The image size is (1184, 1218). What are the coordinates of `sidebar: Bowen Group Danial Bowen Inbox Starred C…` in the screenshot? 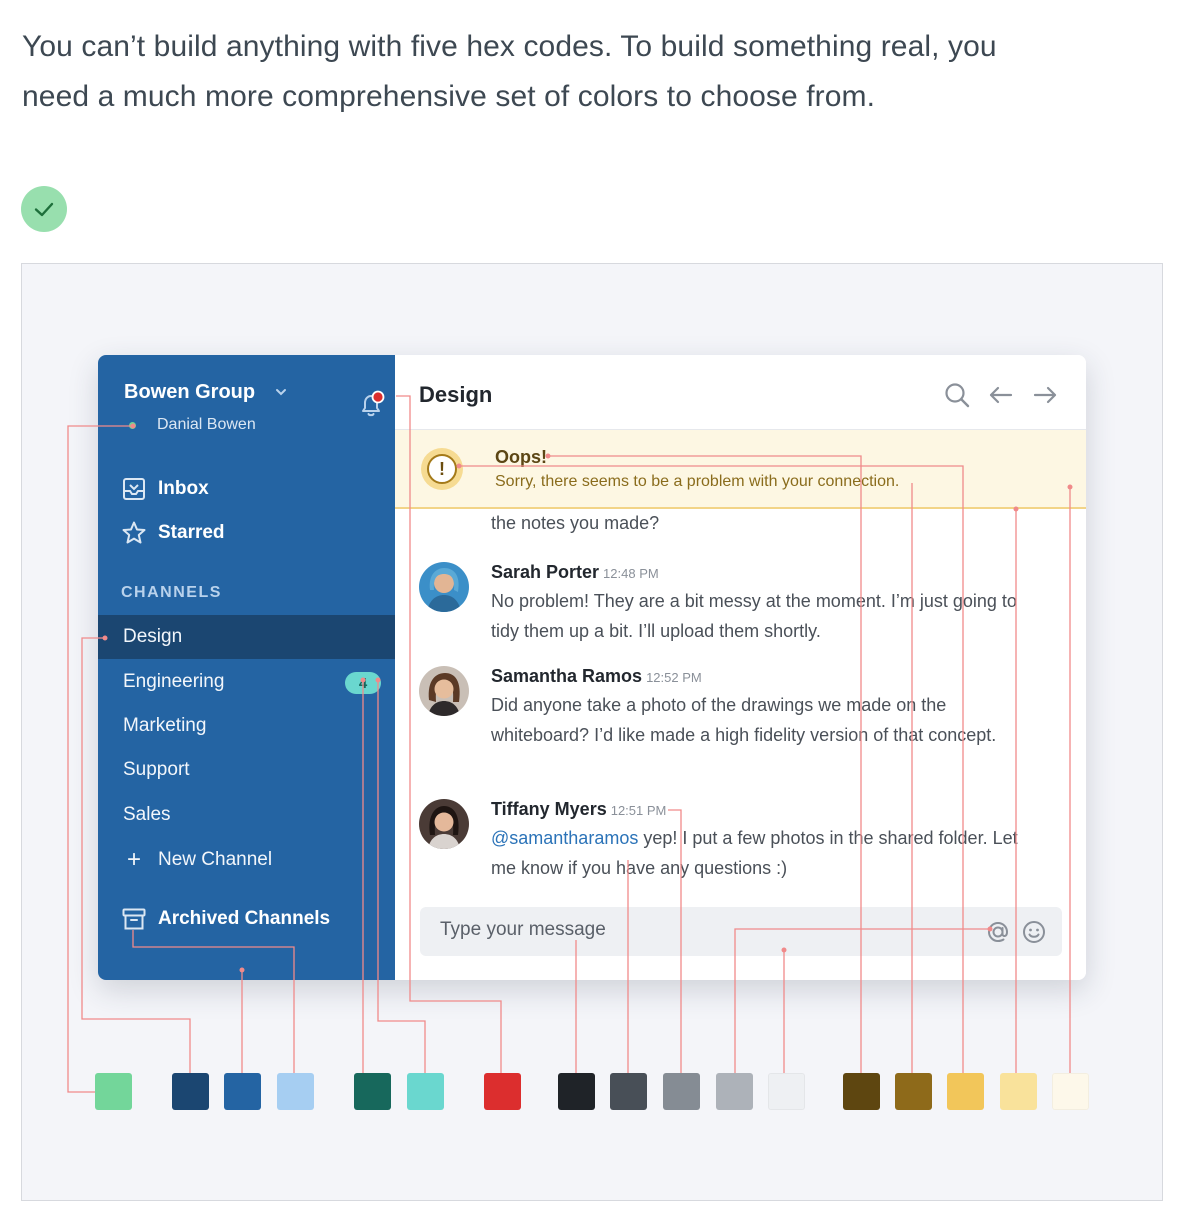 It's located at (246, 667).